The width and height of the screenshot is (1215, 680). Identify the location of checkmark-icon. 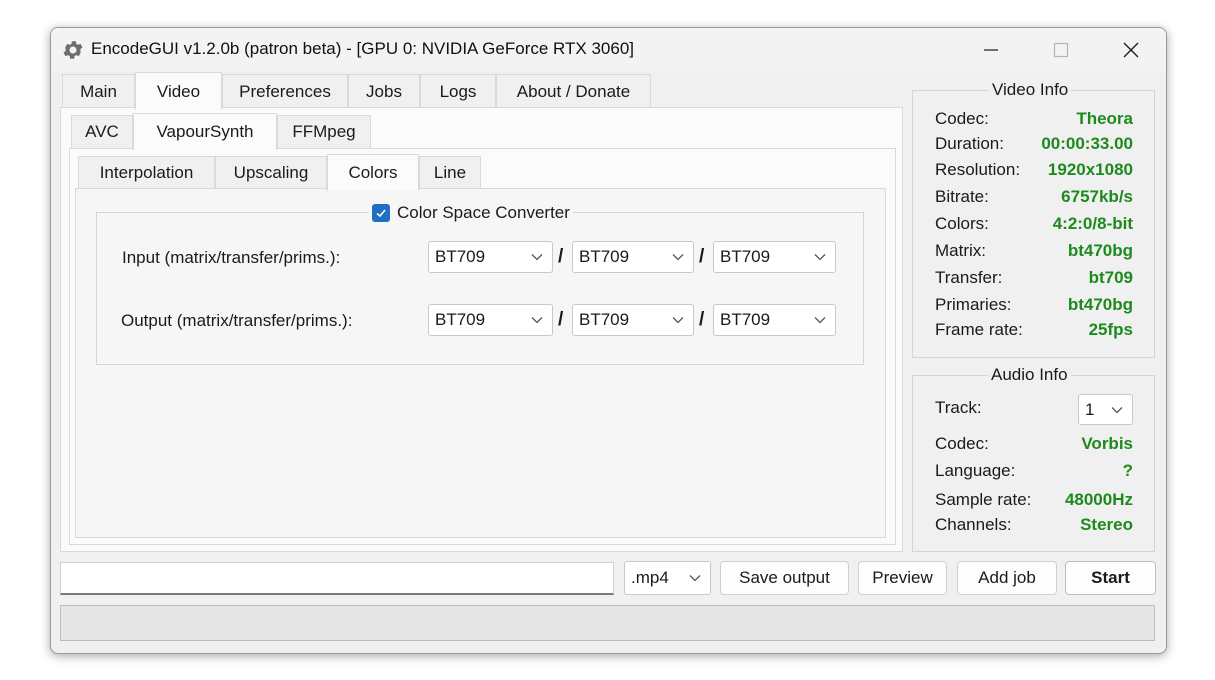
(381, 213).